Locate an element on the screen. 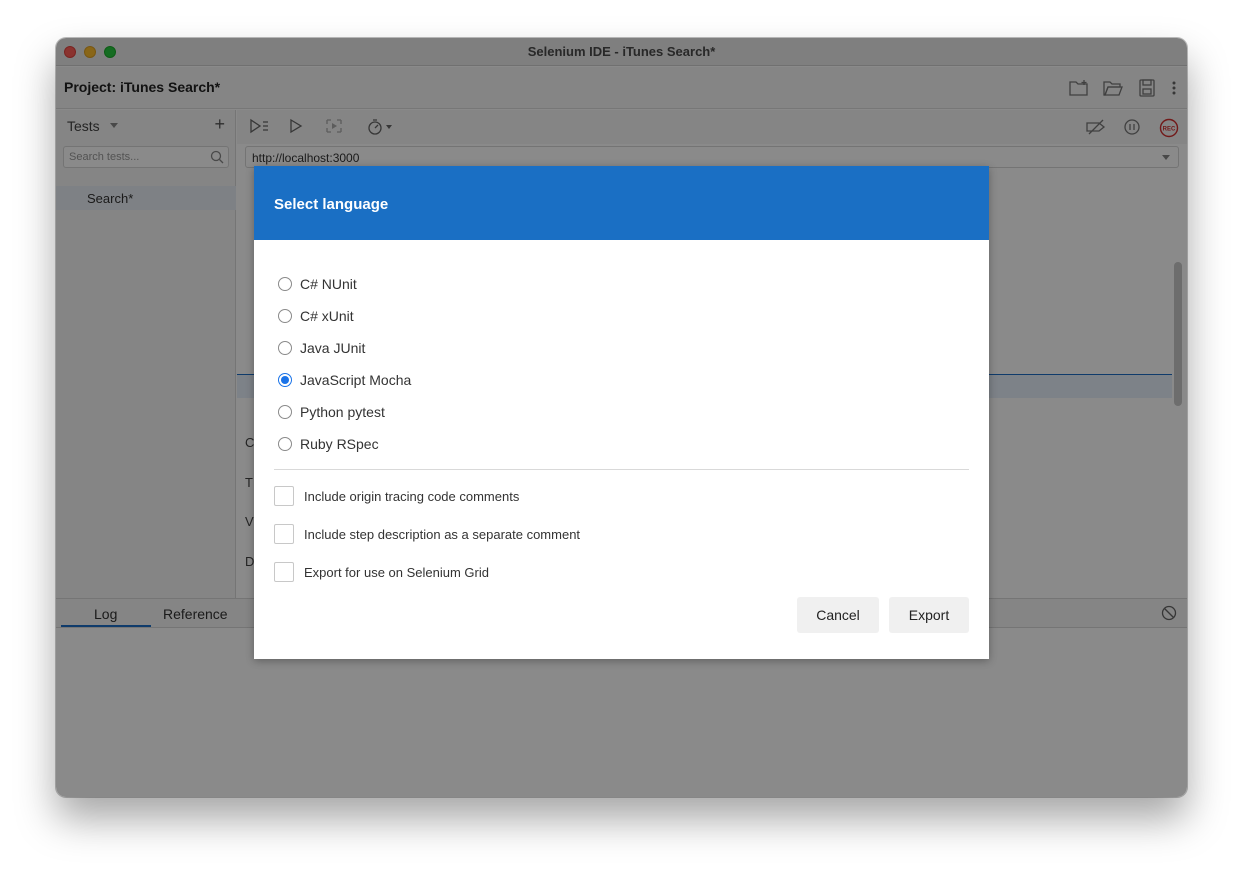 This screenshot has width=1243, height=871. cancel-button: Cancel is located at coordinates (838, 615).